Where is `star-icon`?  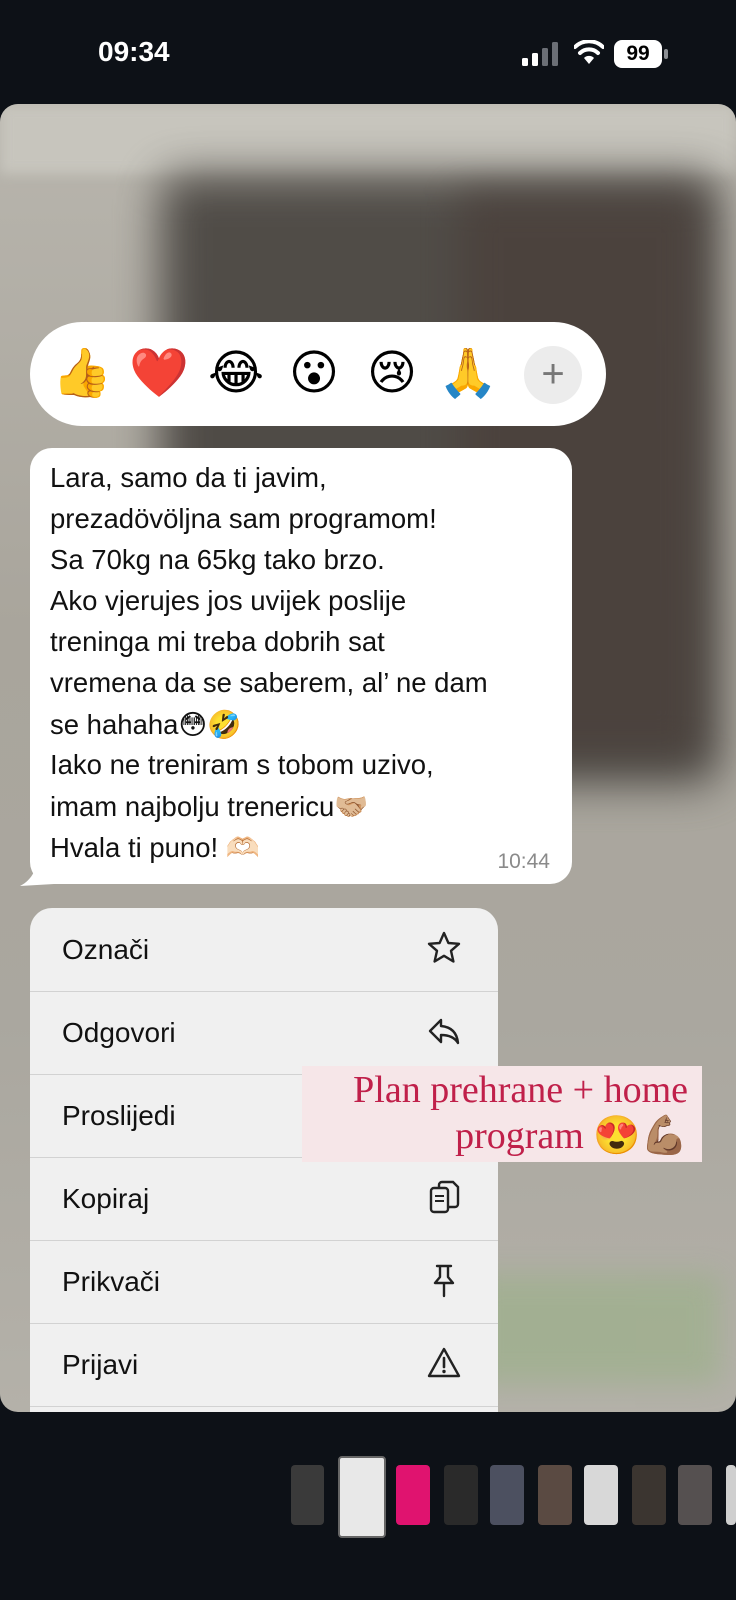 star-icon is located at coordinates (444, 947).